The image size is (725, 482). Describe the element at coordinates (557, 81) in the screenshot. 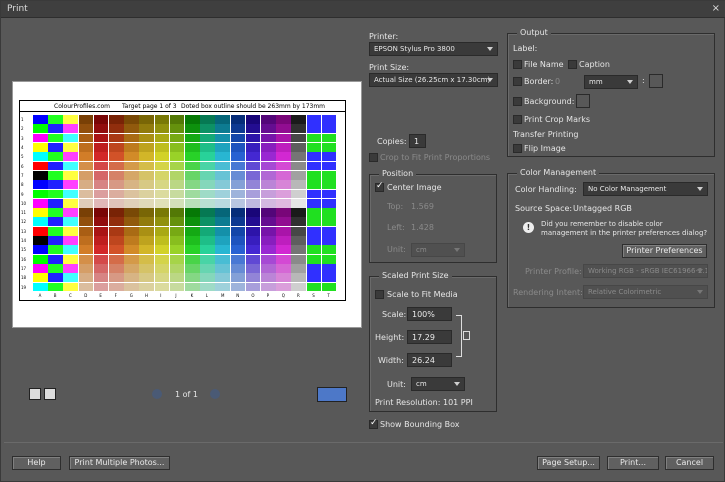

I see `border-value: 0` at that location.